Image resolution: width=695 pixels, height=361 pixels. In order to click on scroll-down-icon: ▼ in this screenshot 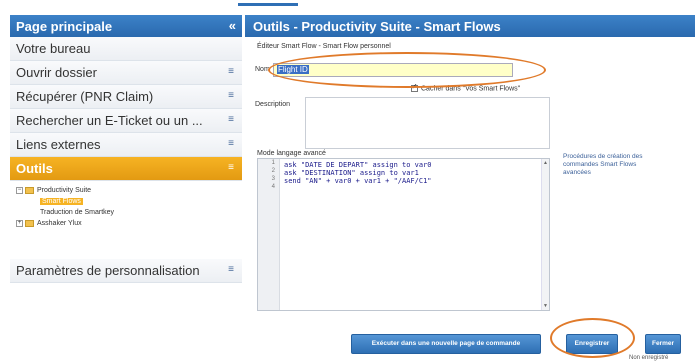, I will do `click(545, 306)`.